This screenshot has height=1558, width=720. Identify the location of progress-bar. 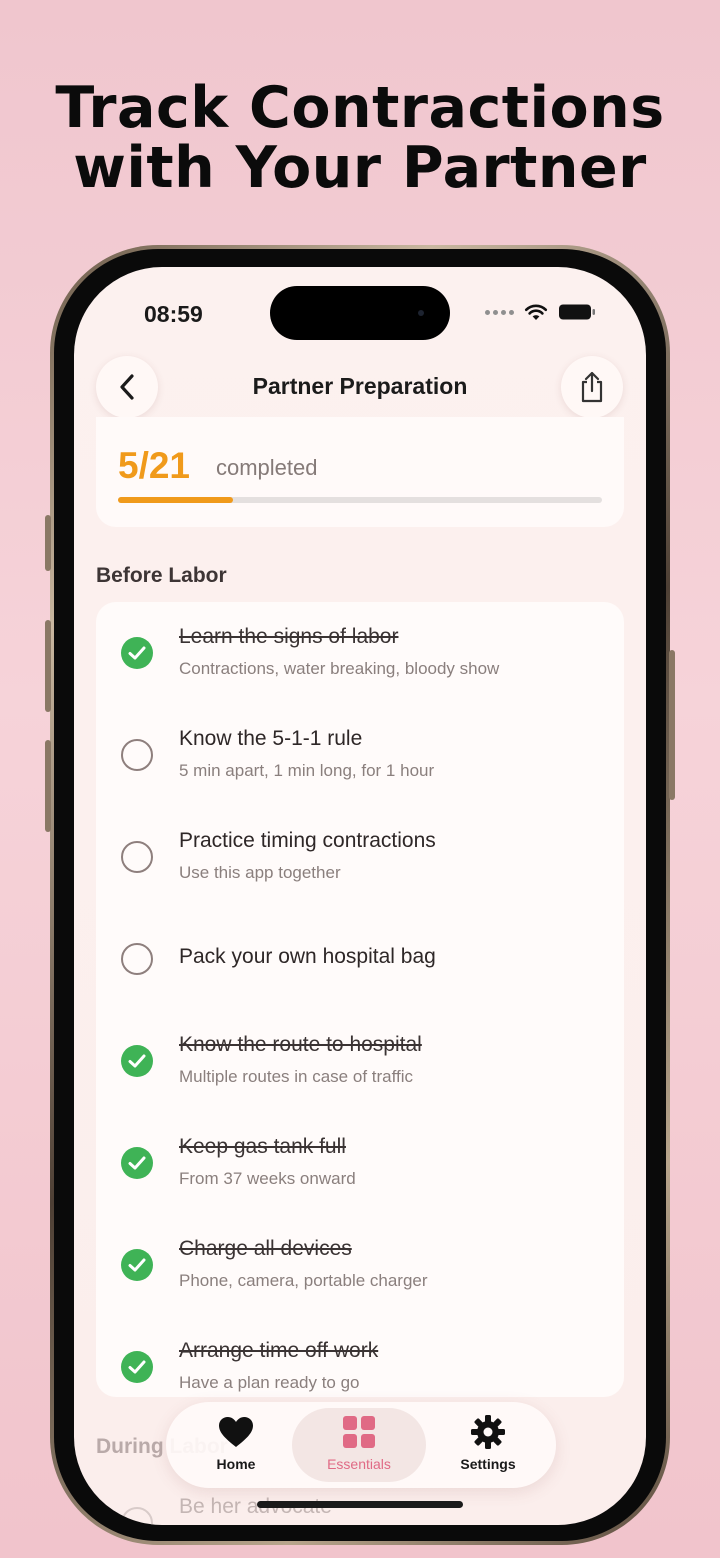
(360, 500).